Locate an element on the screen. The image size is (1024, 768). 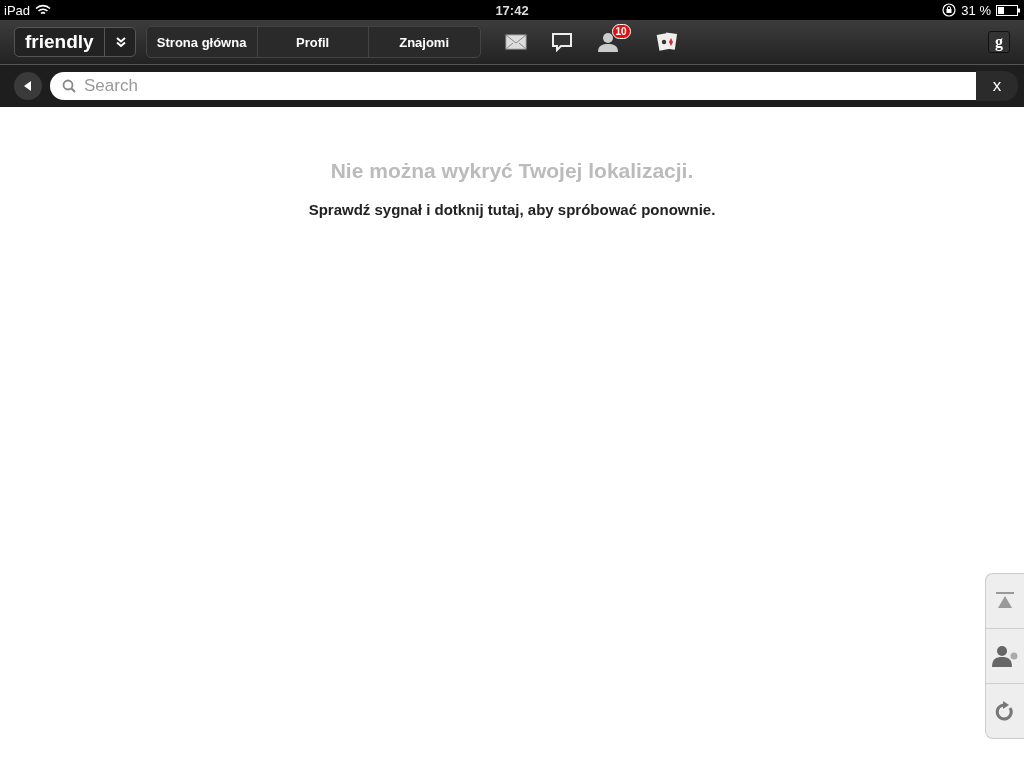
friends-button: 10 is located at coordinates (613, 38).